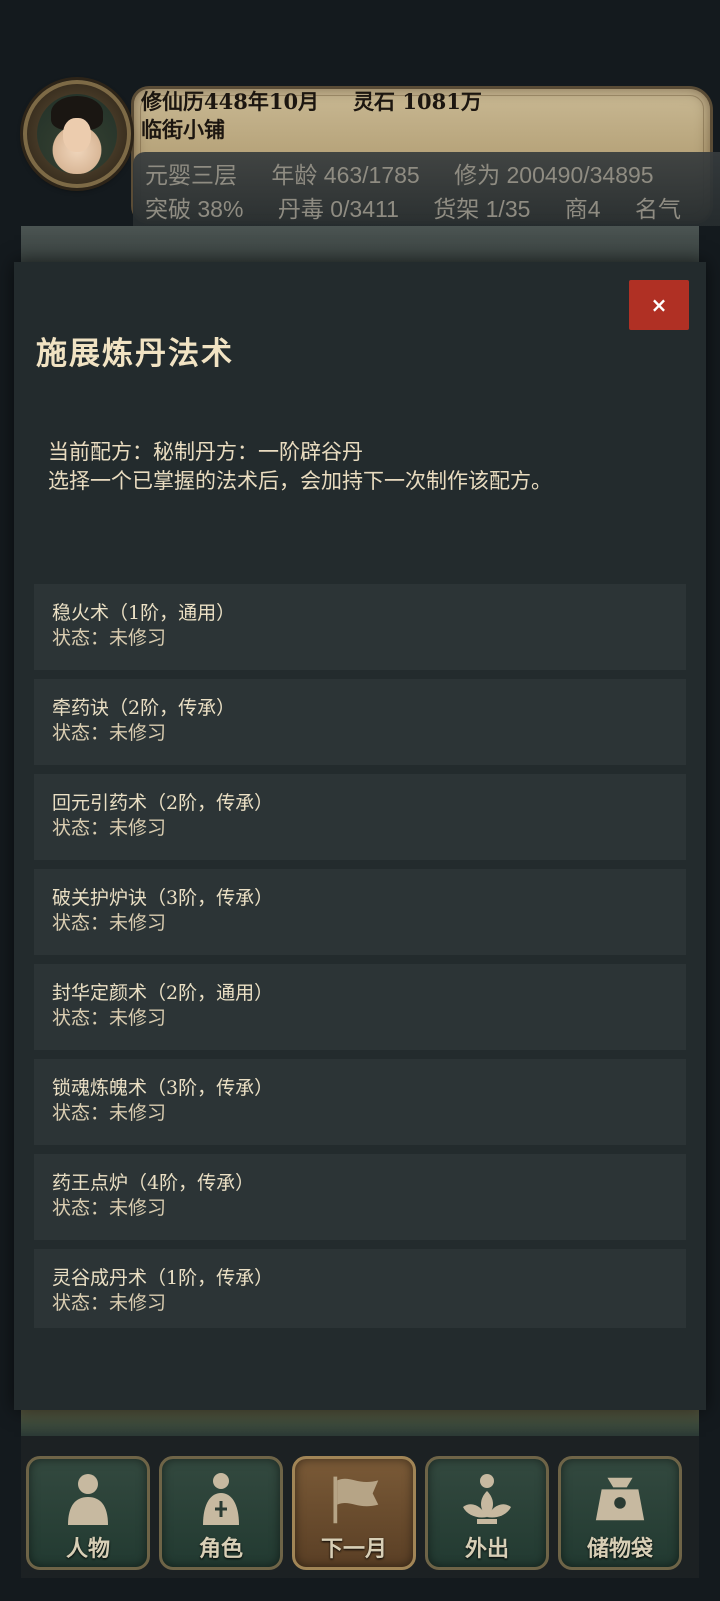 The image size is (720, 1601). Describe the element at coordinates (417, 101) in the screenshot. I see `spirit-stones: 灵石 1081万` at that location.